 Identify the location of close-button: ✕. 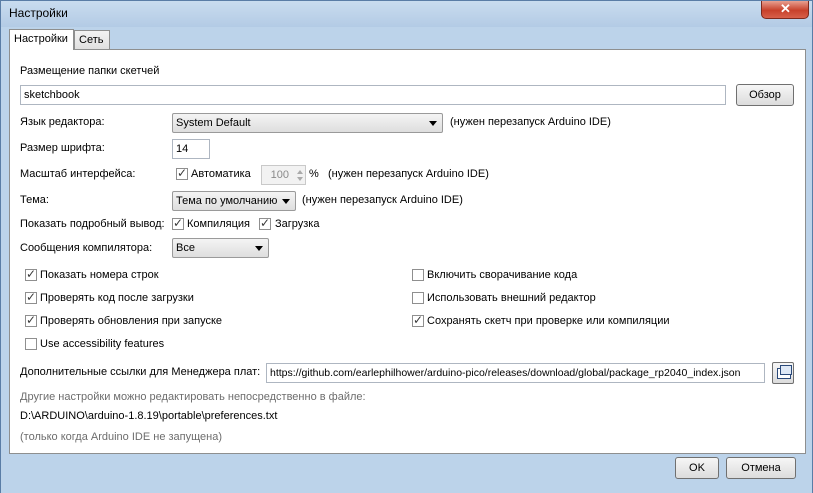
(785, 10).